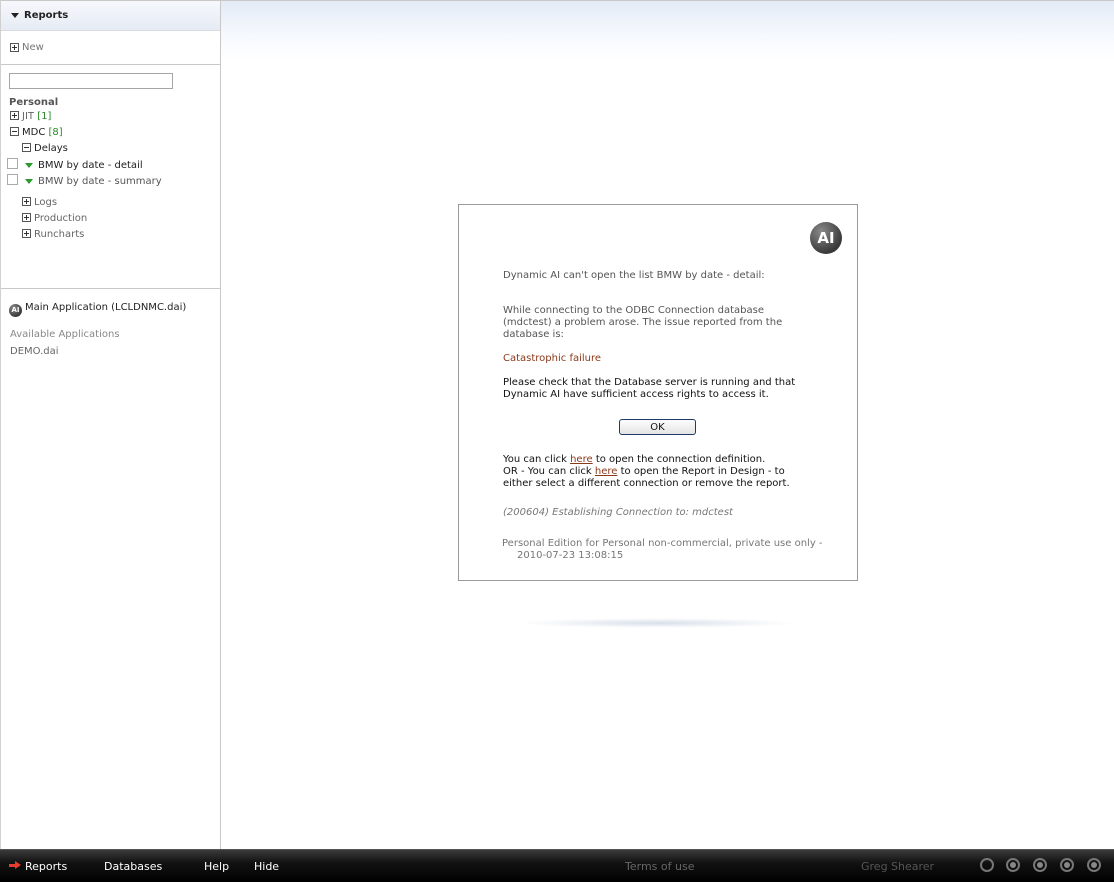 This screenshot has height=882, width=1114. Describe the element at coordinates (110, 16) in the screenshot. I see `reports-header: Reports` at that location.